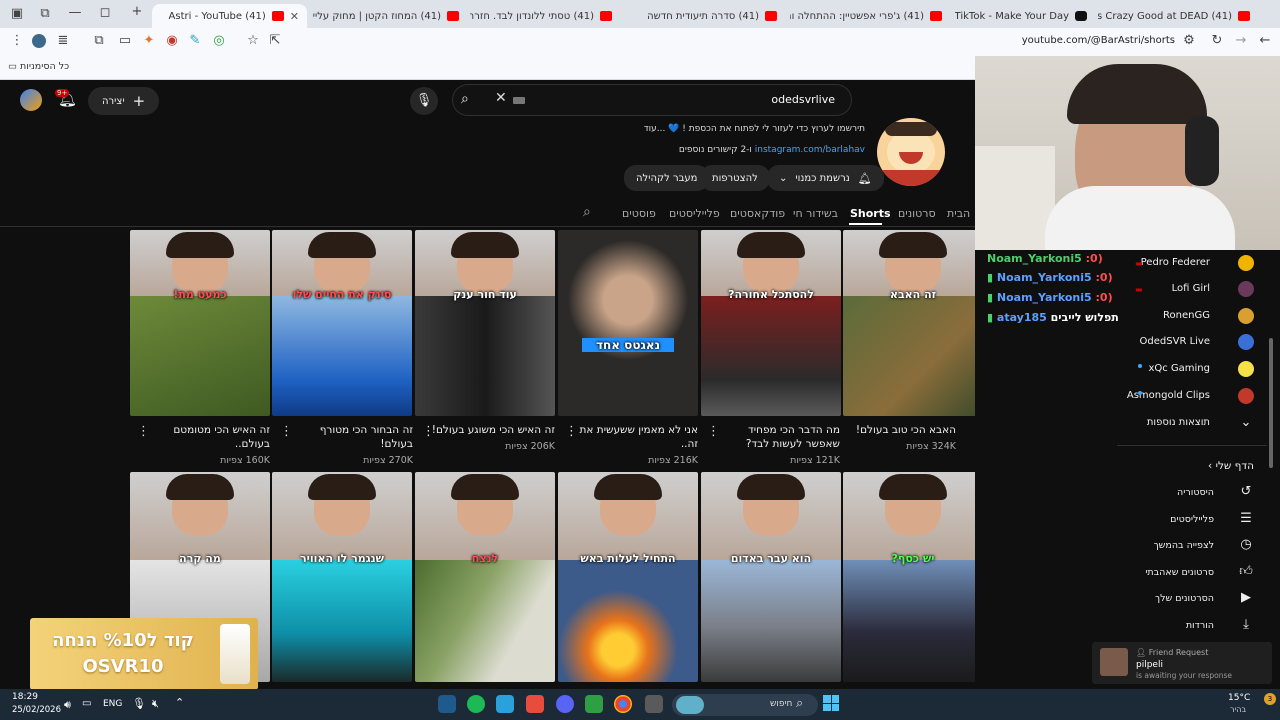  I want to click on volume-icon: 🔊︎, so click(67, 705).